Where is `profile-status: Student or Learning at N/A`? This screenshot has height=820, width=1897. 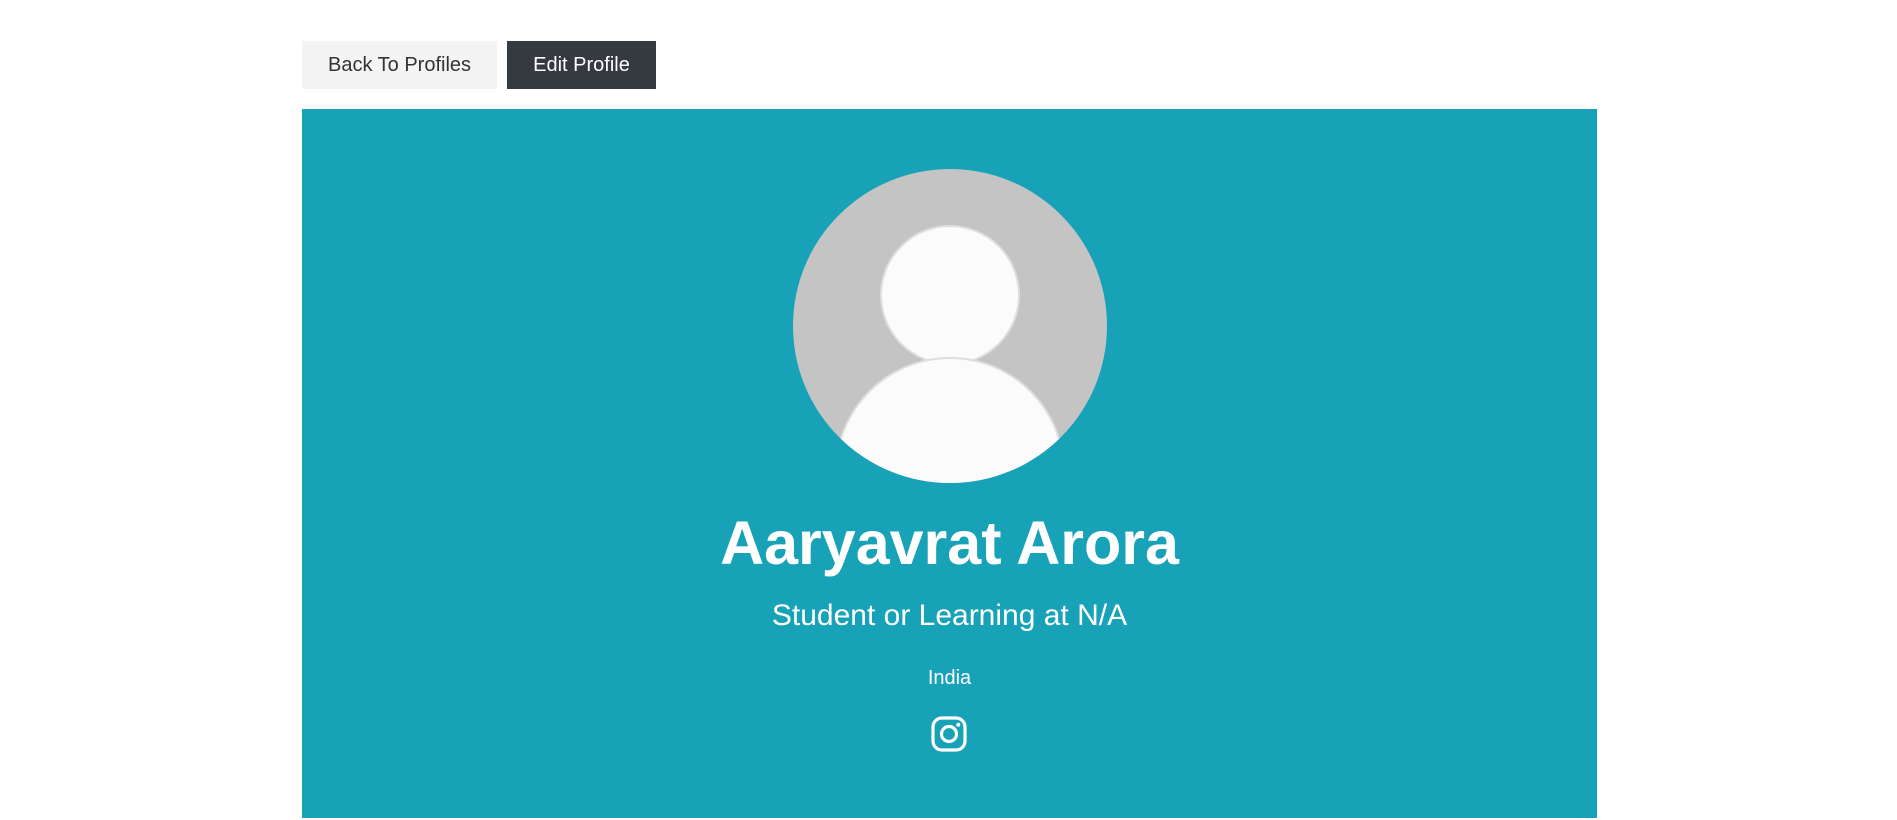
profile-status: Student or Learning at N/A is located at coordinates (949, 615).